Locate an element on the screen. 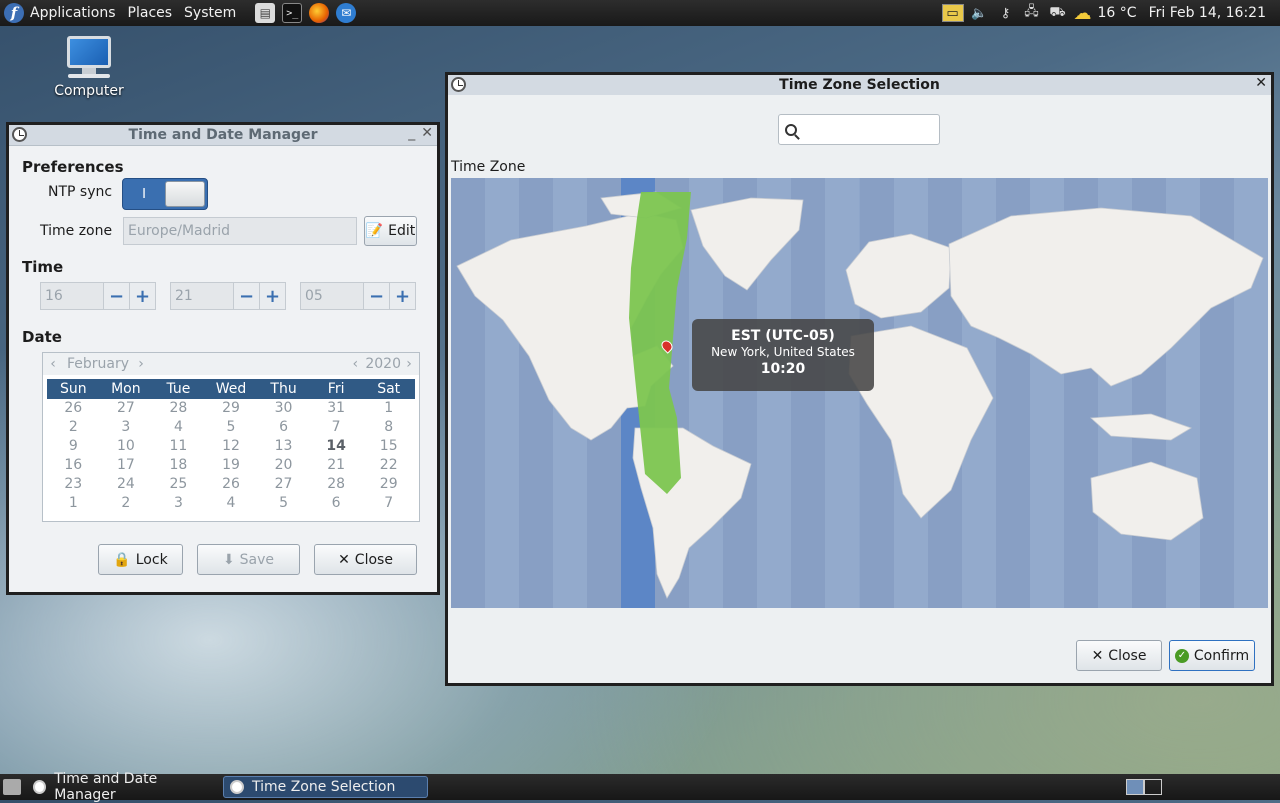 The height and width of the screenshot is (803, 1280). next-month-icon: › is located at coordinates (141, 364).